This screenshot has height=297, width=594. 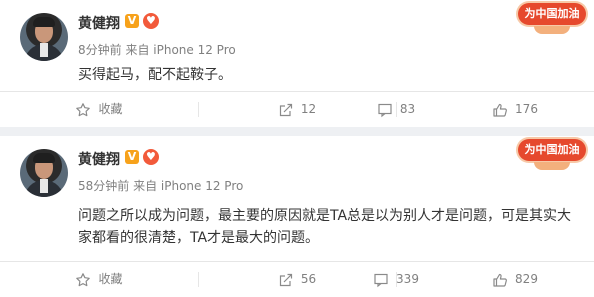 I want to click on like-button: 829, so click(x=515, y=279).